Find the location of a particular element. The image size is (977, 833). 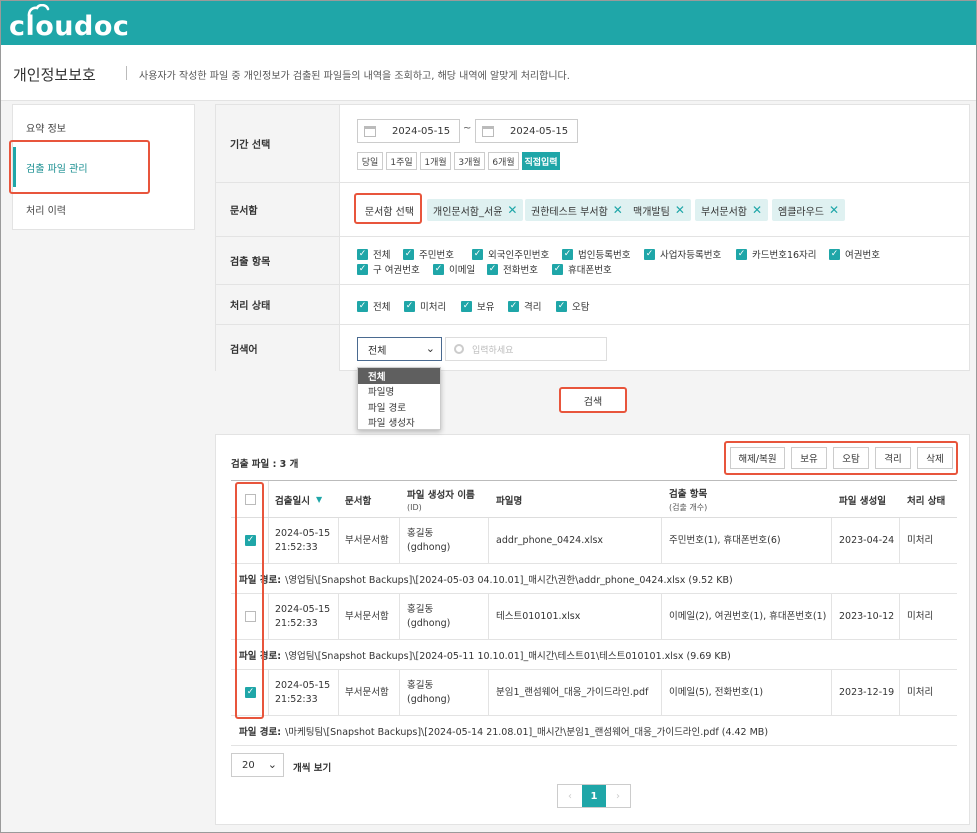

prev-page-button: ‹ is located at coordinates (570, 796).